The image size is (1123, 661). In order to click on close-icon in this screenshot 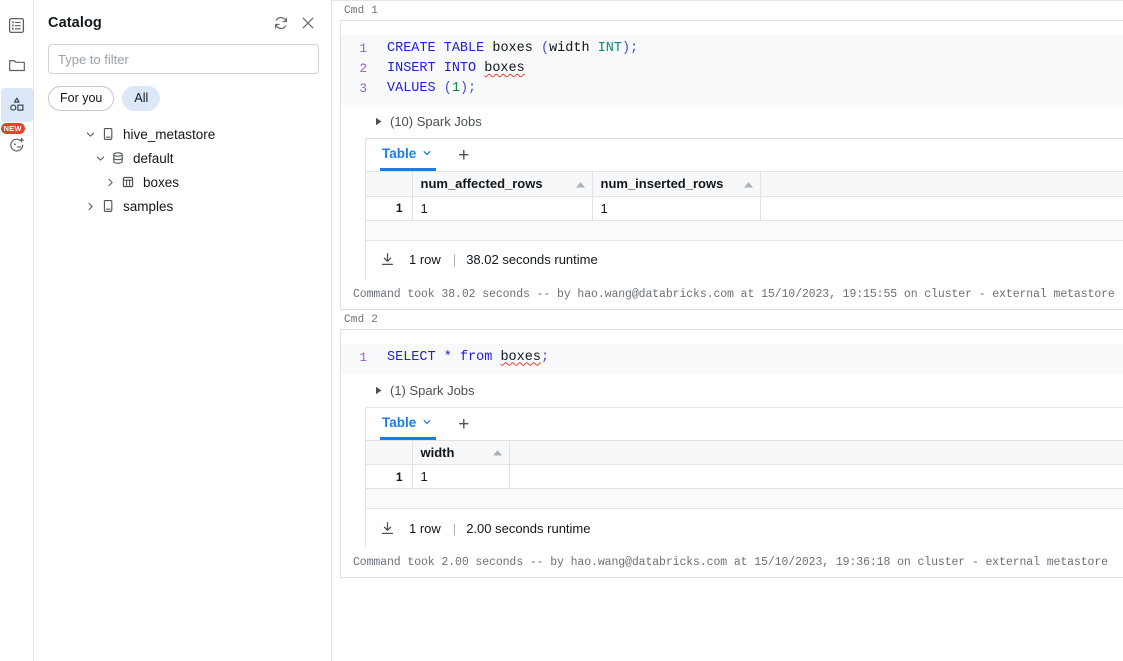, I will do `click(308, 23)`.